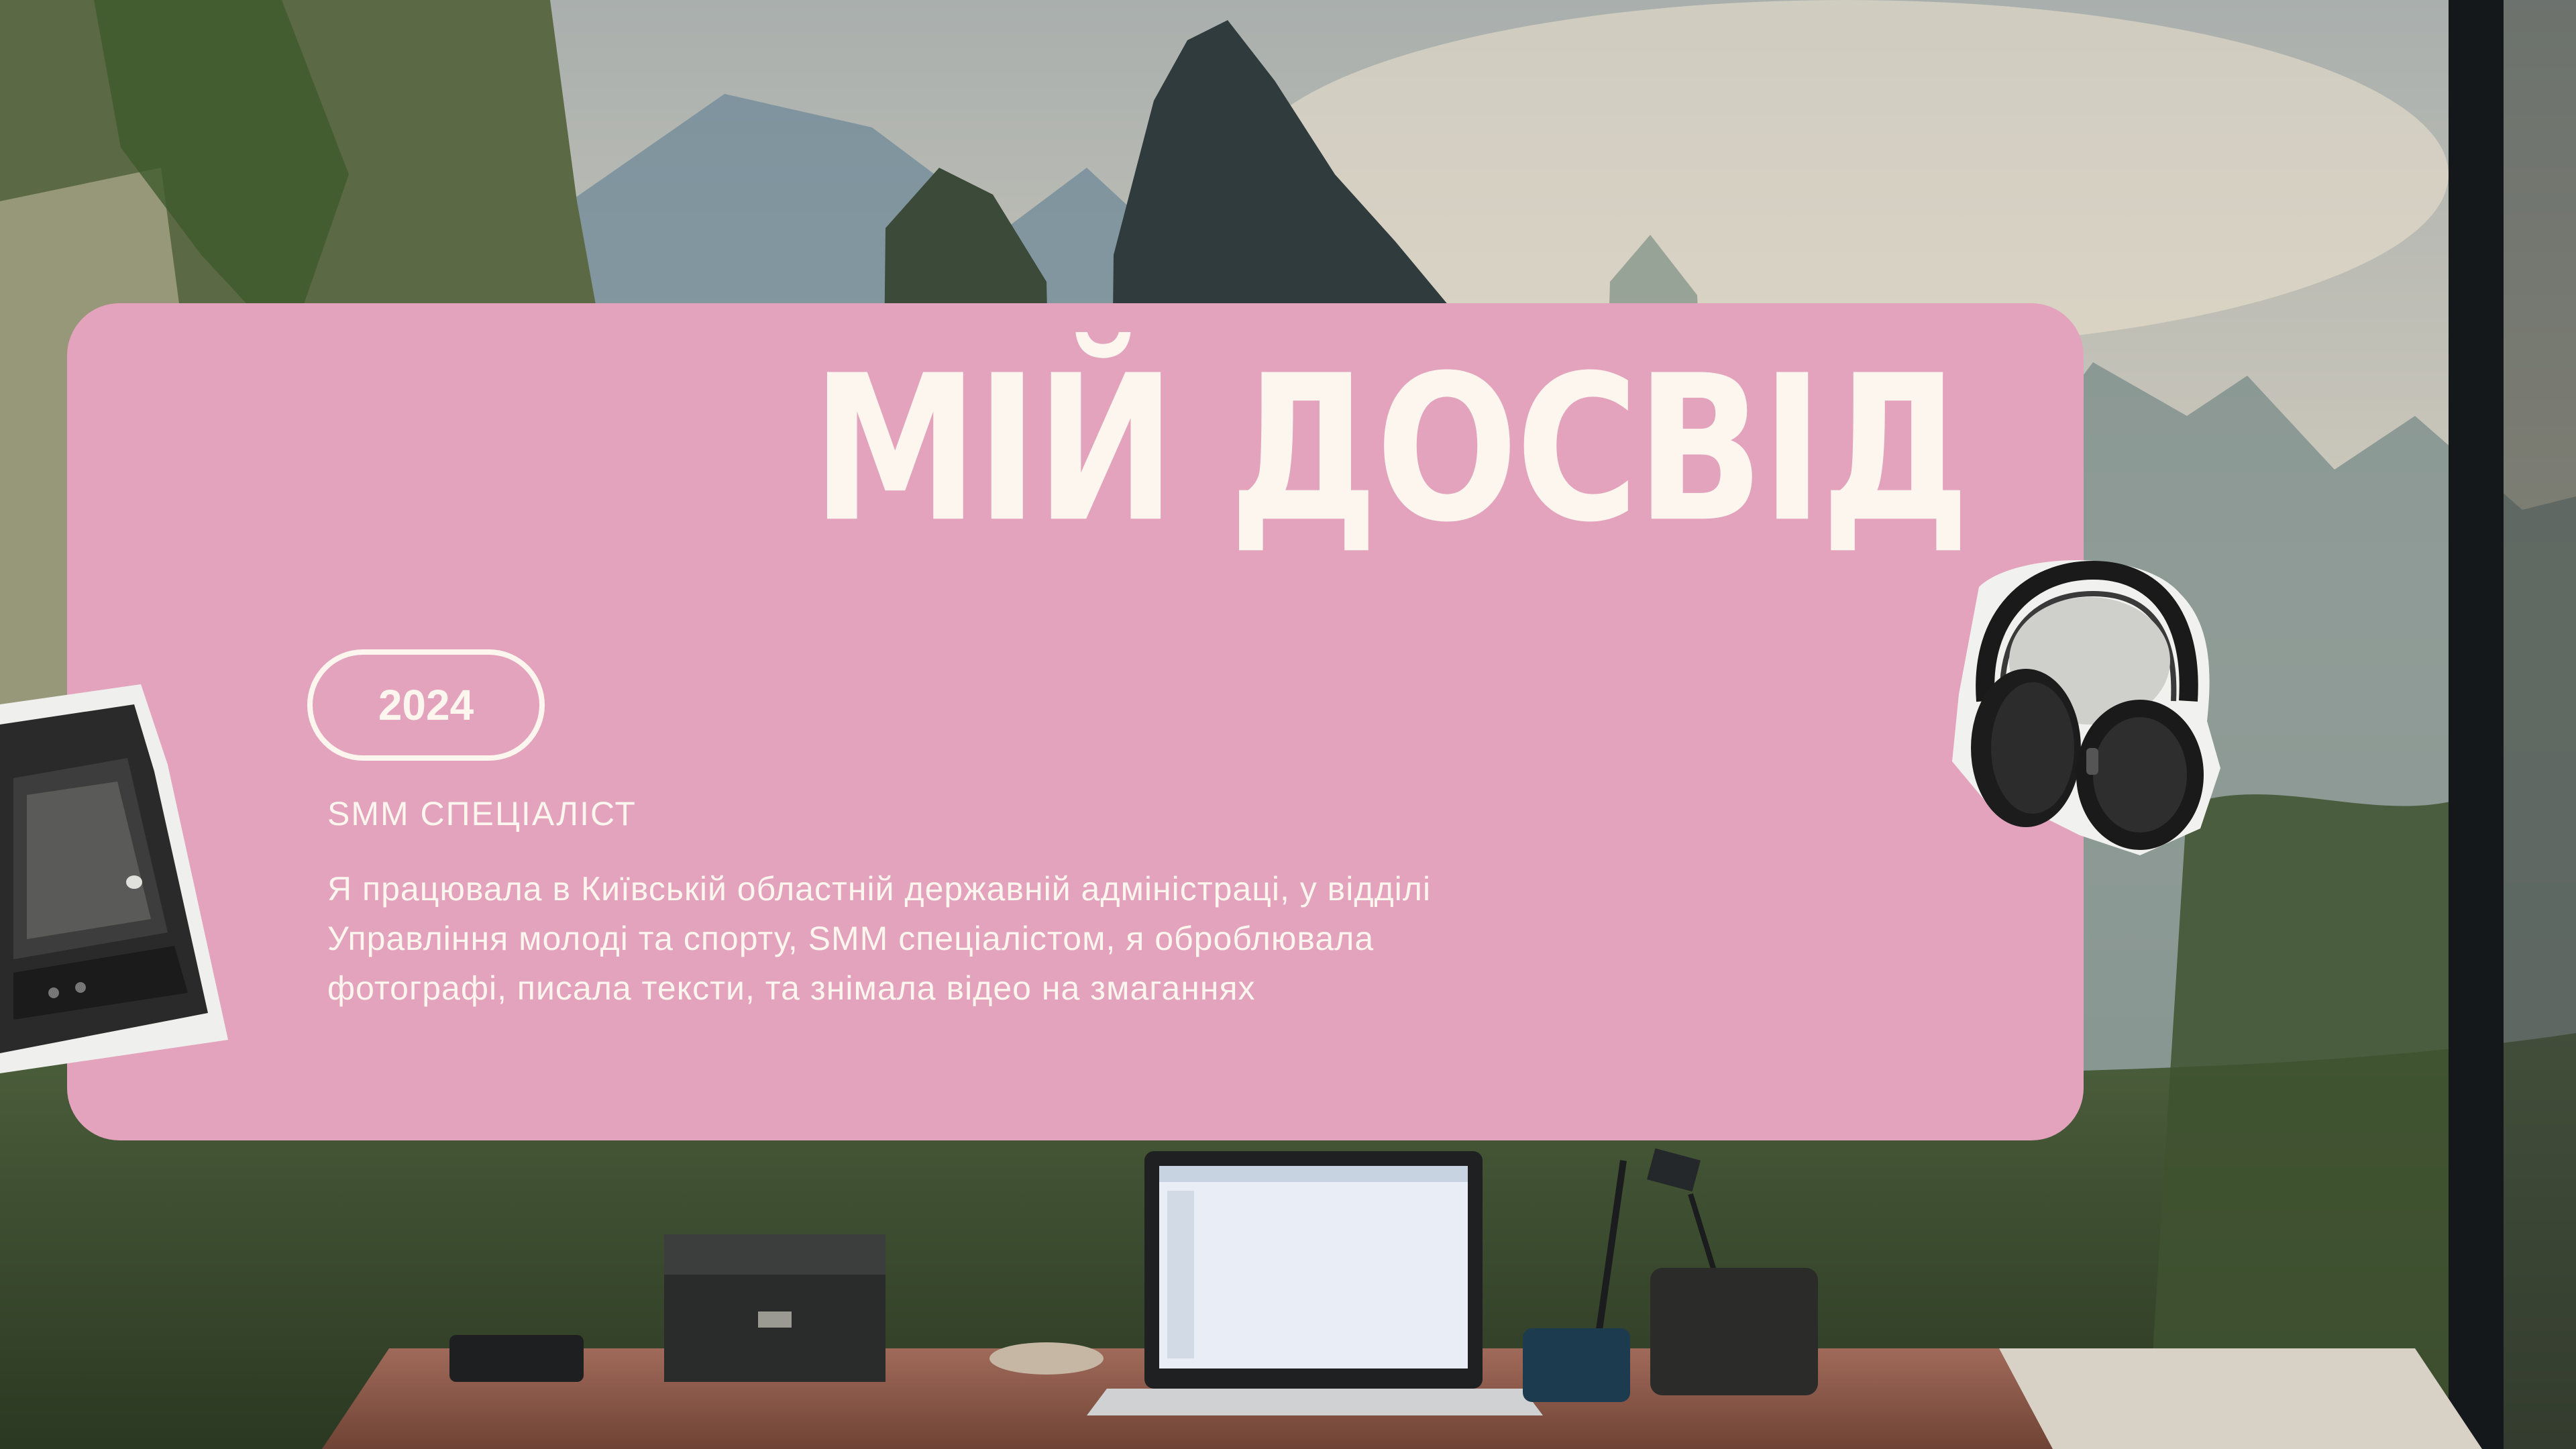 This screenshot has width=2576, height=1449. I want to click on retro-tv-icon, so click(114, 878).